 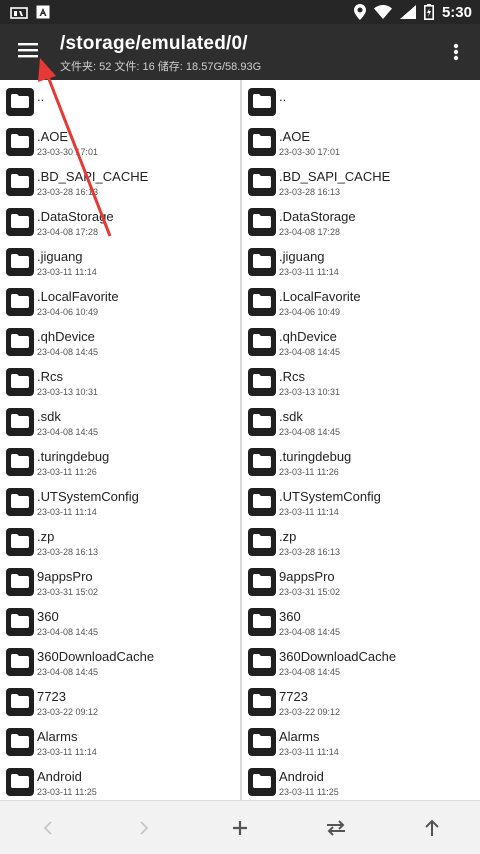 I want to click on folder-date: 23-03-11 11:14, so click(x=67, y=512).